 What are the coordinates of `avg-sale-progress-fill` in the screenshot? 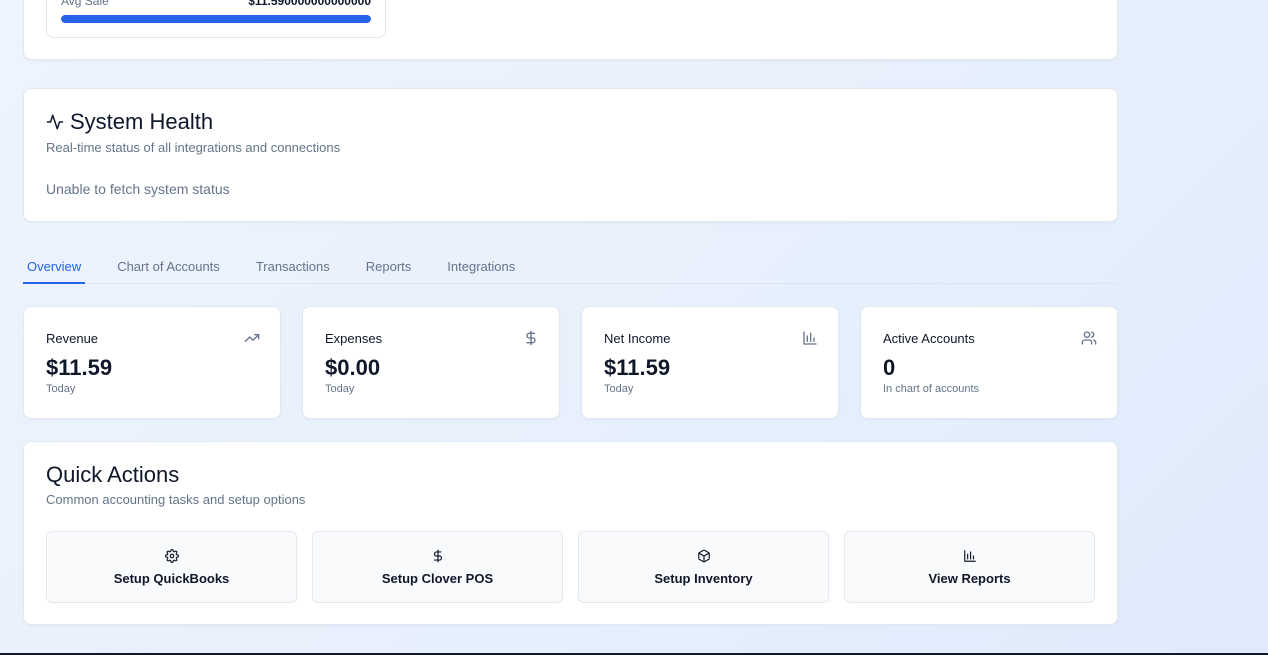 It's located at (216, 19).